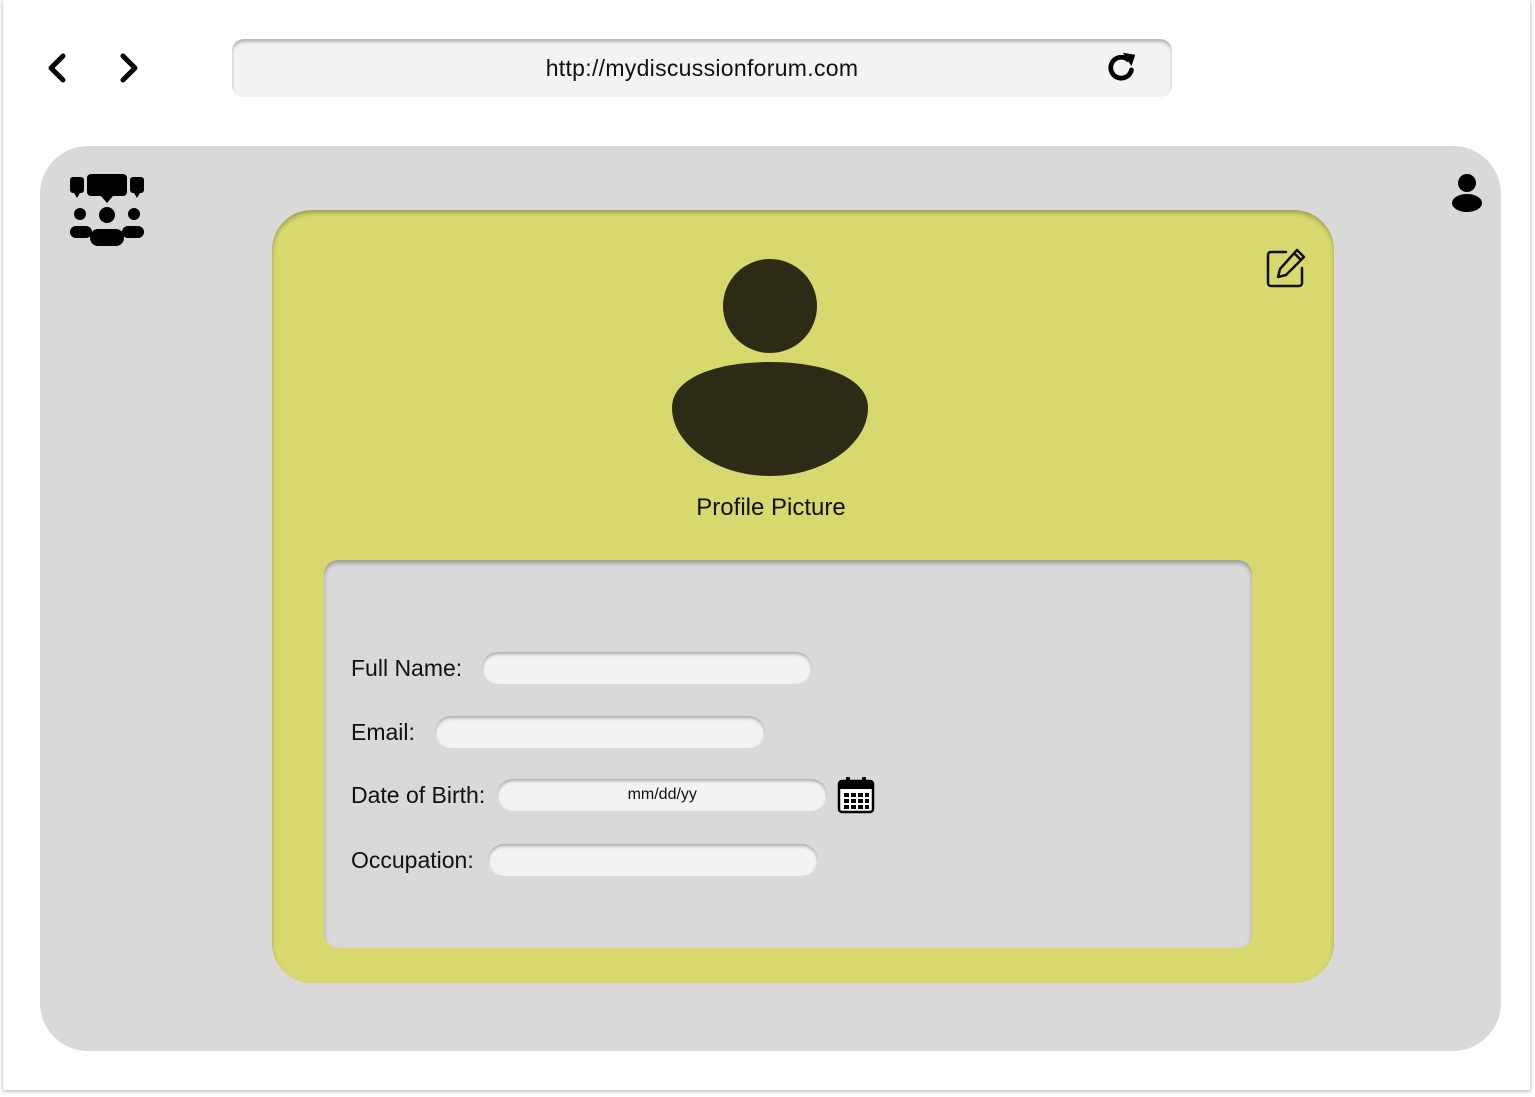 The width and height of the screenshot is (1535, 1097). Describe the element at coordinates (856, 795) in the screenshot. I see `calendar-icon` at that location.